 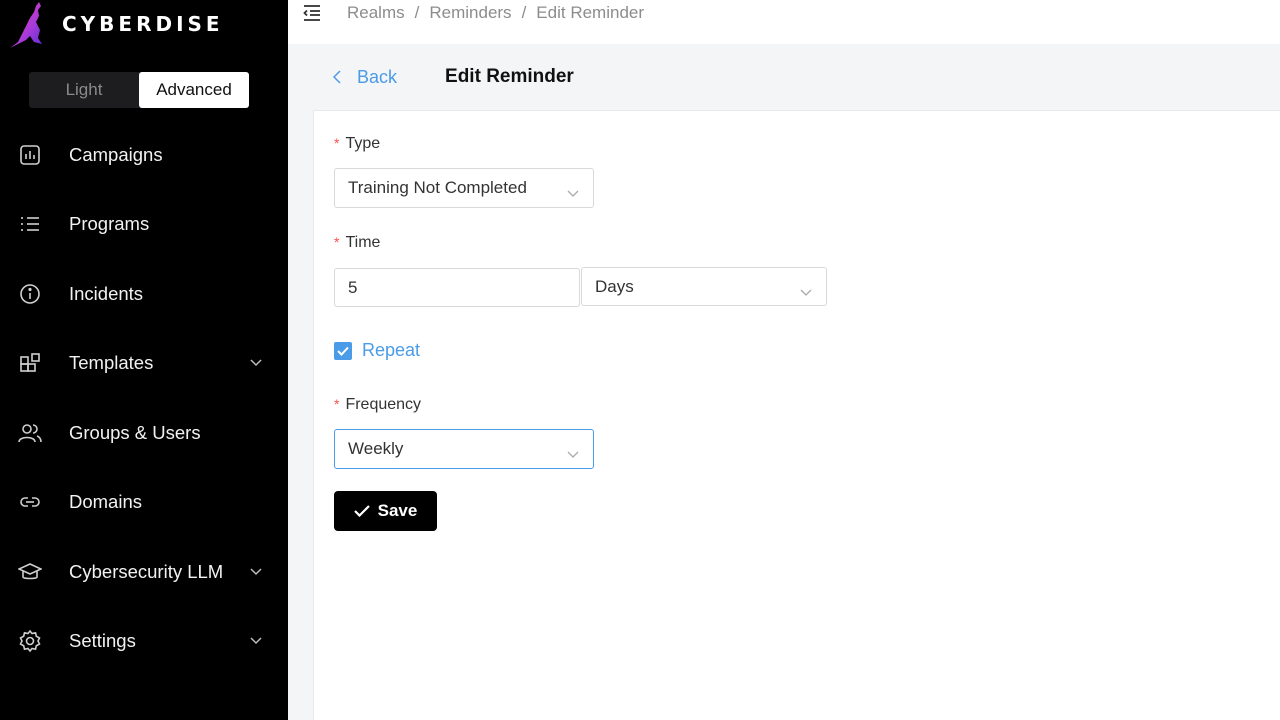 I want to click on time-unit-select: Days, so click(x=704, y=286).